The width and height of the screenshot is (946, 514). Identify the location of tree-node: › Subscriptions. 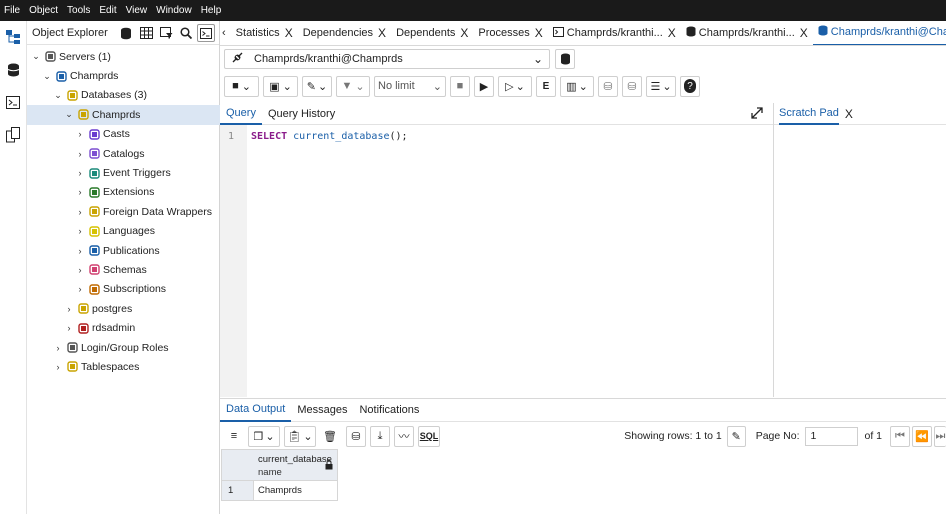
(123, 289).